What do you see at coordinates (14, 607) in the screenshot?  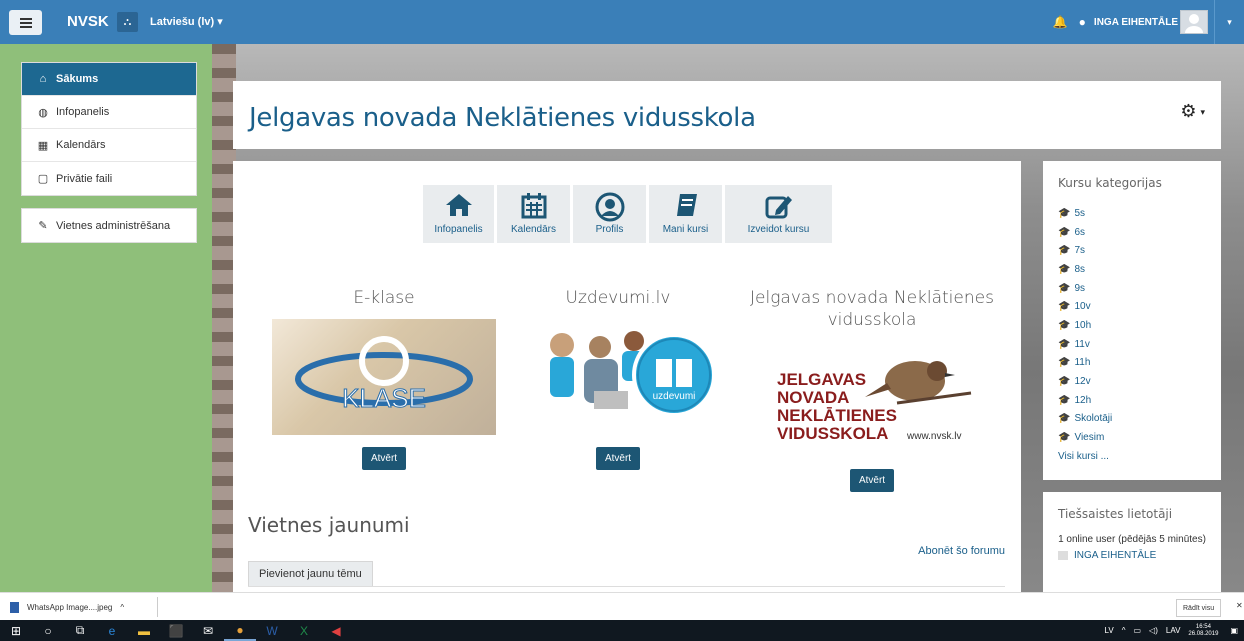 I see `image-file-icon` at bounding box center [14, 607].